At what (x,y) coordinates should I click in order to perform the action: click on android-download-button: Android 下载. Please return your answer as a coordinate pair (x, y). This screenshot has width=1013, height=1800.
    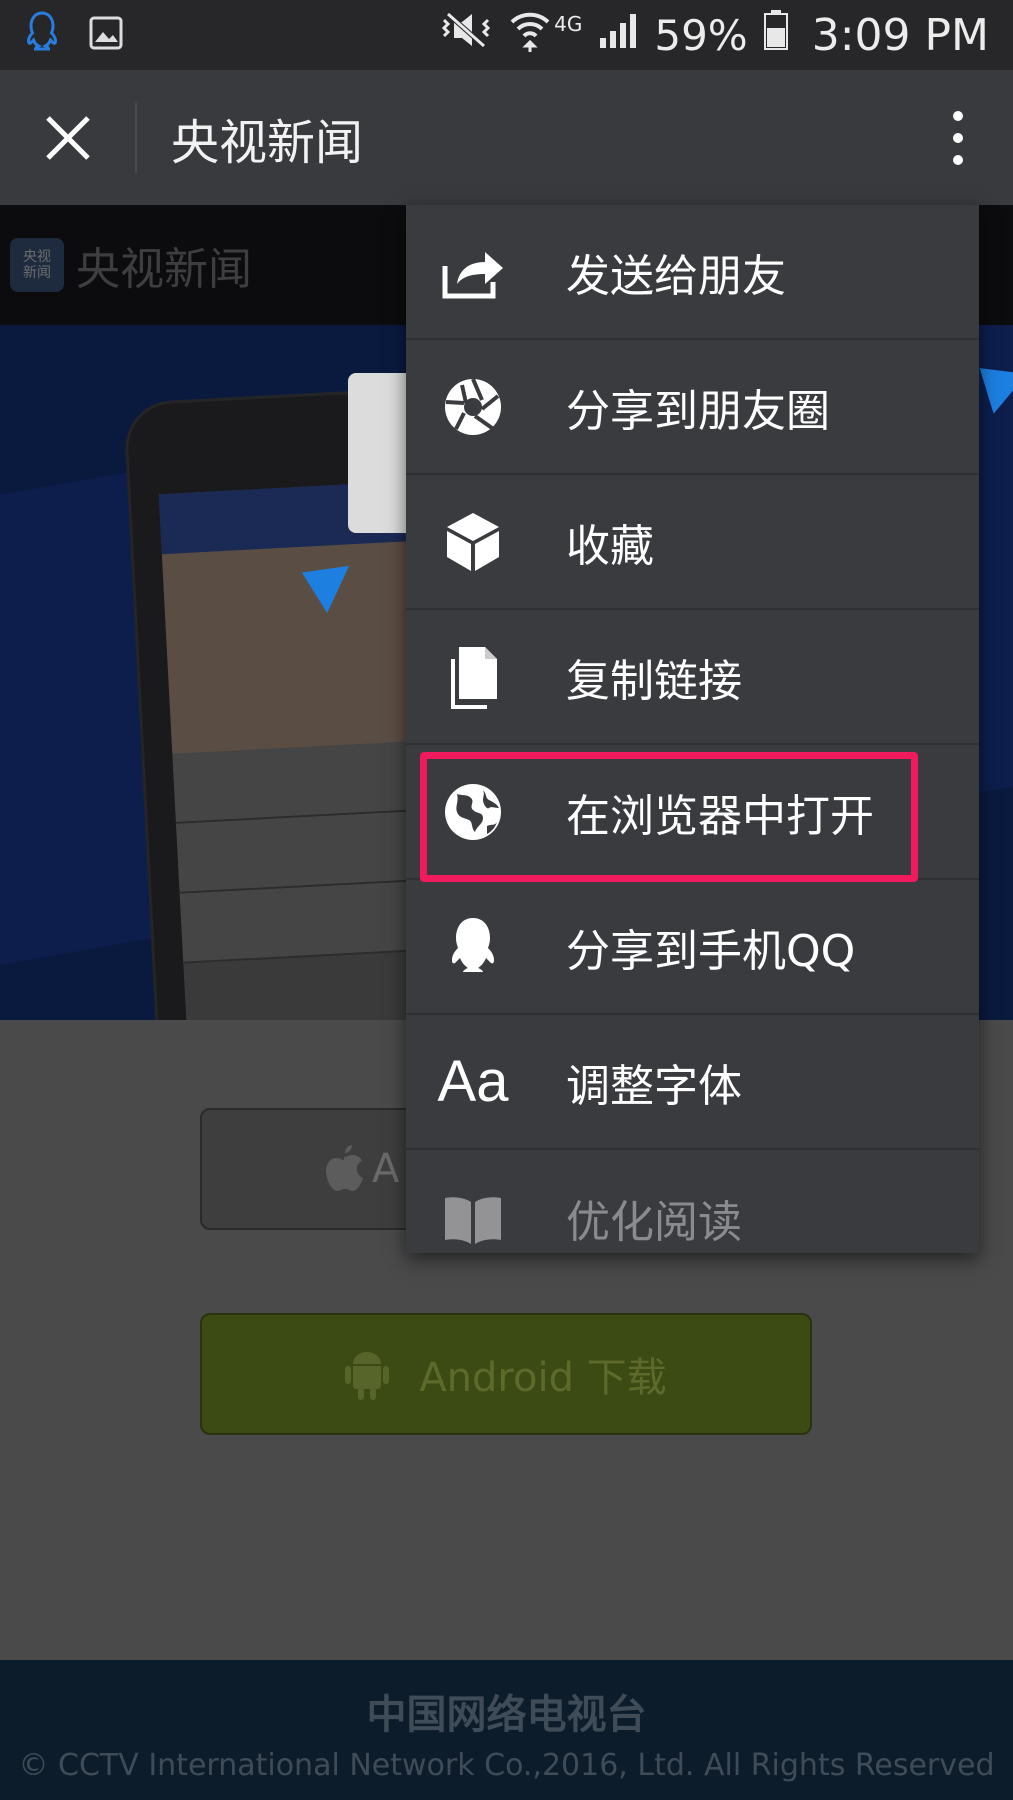
    Looking at the image, I should click on (506, 1374).